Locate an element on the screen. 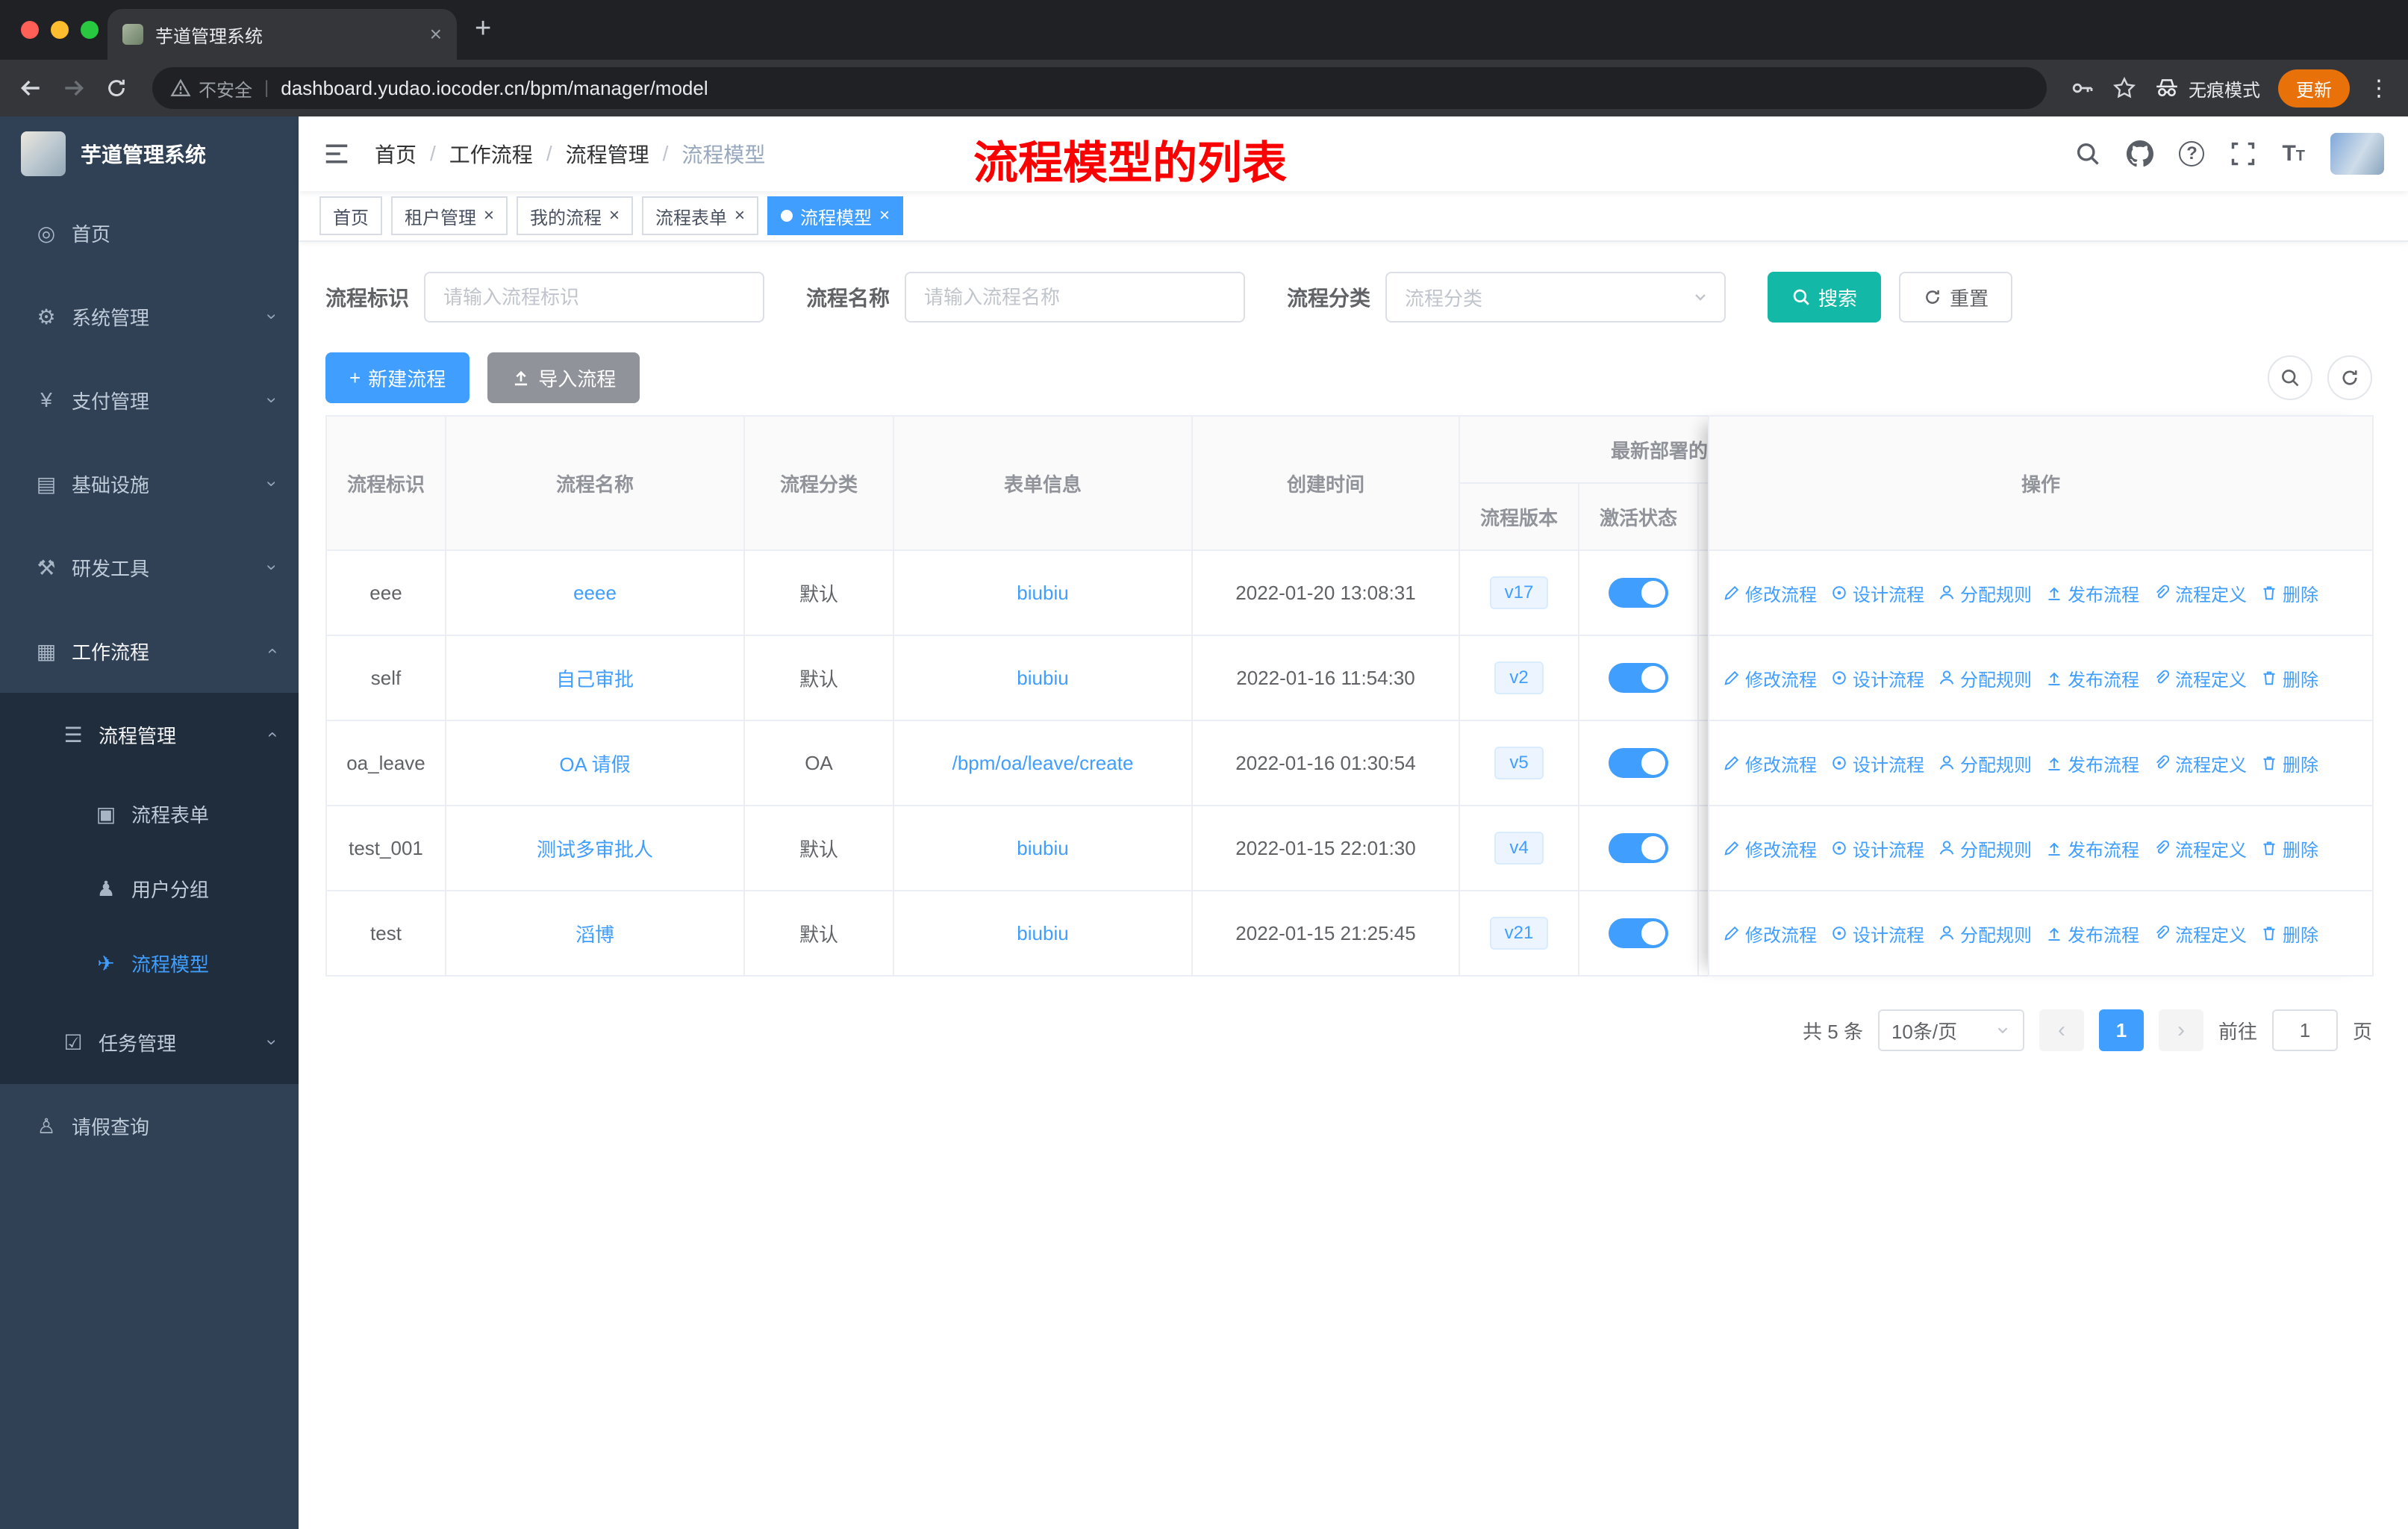  font-size-icon: TT is located at coordinates (2293, 153).